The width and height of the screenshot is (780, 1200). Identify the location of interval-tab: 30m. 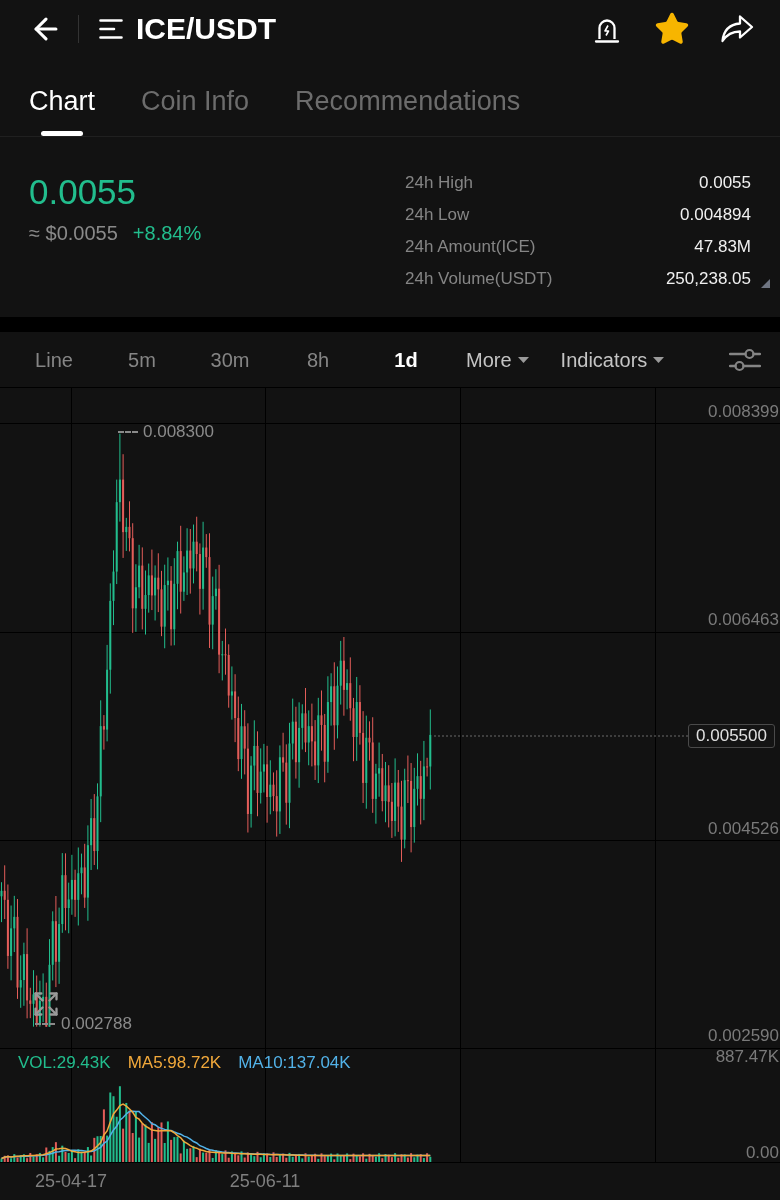
(230, 359).